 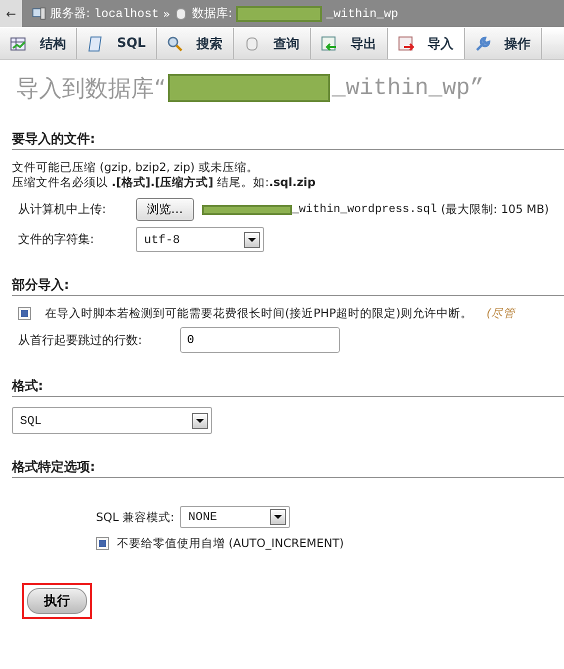 What do you see at coordinates (235, 517) in the screenshot?
I see `compat-select: NONE` at bounding box center [235, 517].